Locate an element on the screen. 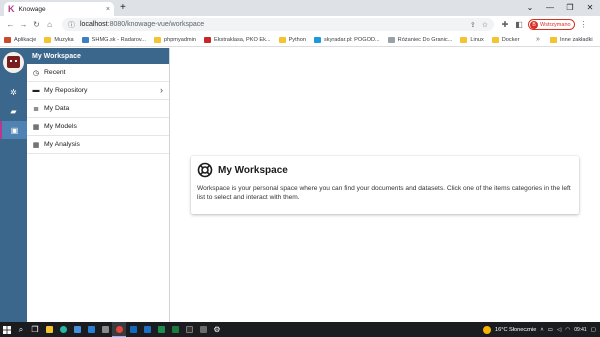 Image resolution: width=600 pixels, height=337 pixels. tray-chevron-icon: ˄ is located at coordinates (541, 330).